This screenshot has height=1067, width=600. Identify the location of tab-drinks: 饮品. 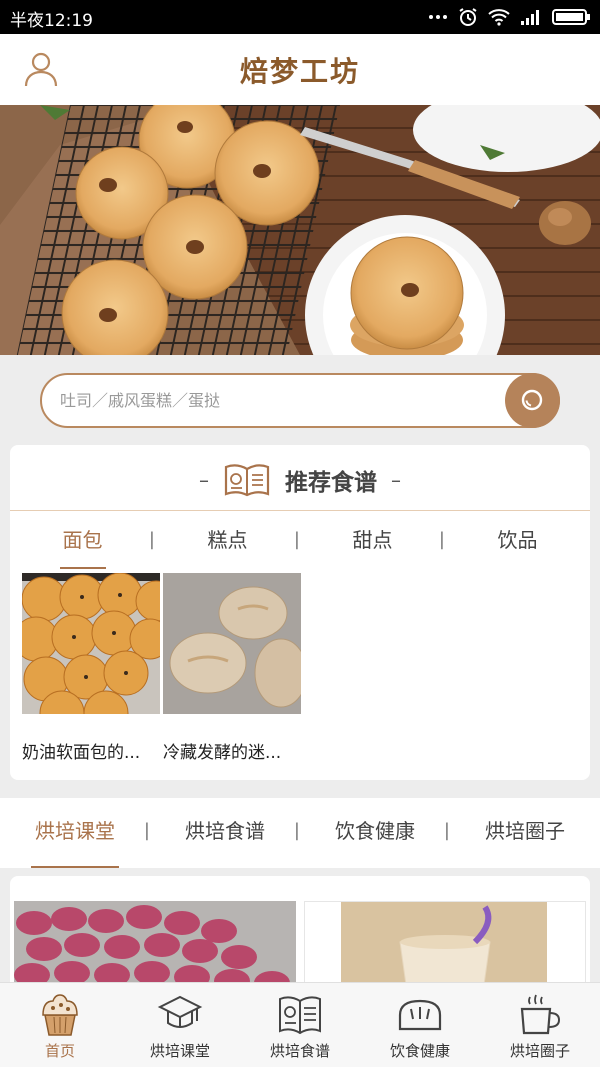
(517, 540).